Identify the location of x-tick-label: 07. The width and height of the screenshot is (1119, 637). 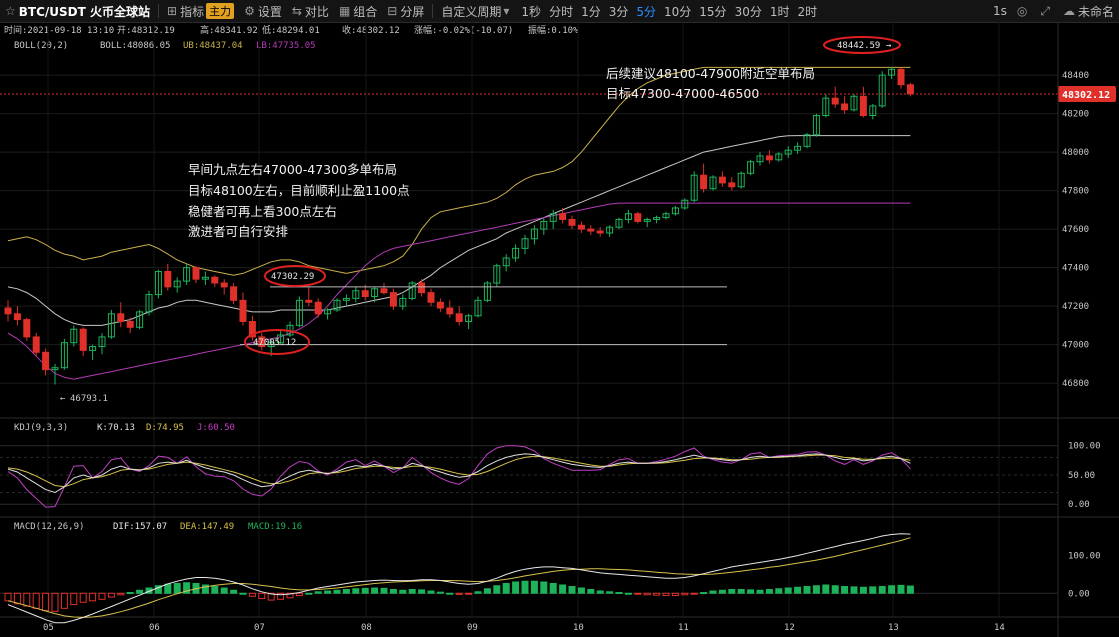
(259, 628).